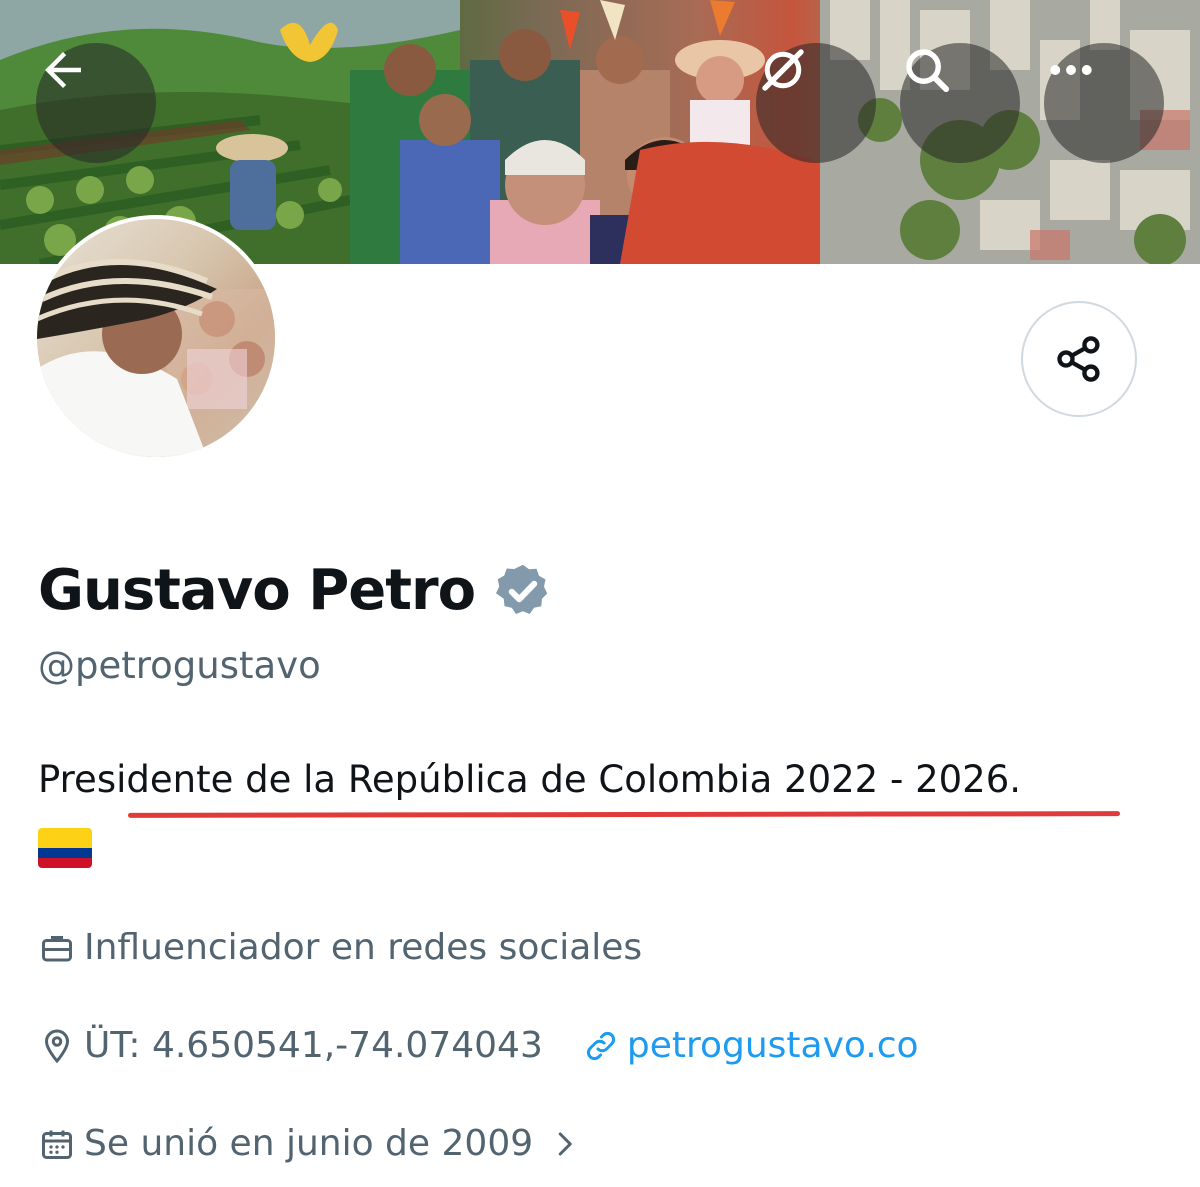 The height and width of the screenshot is (1187, 1200). I want to click on red-underline-annotation, so click(624, 814).